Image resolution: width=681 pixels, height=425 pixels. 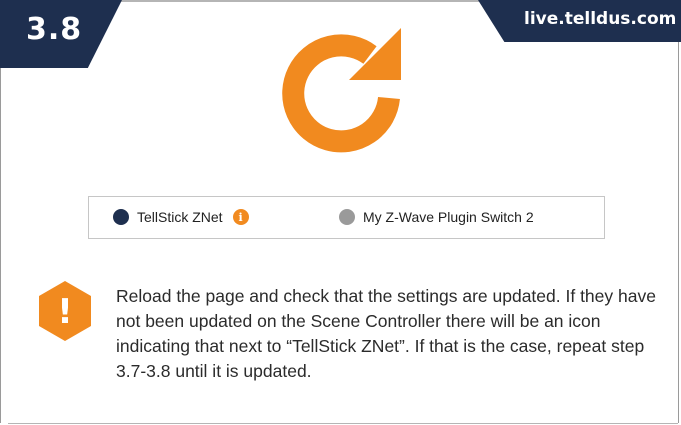 What do you see at coordinates (54, 29) in the screenshot?
I see `step-number: 3.8` at bounding box center [54, 29].